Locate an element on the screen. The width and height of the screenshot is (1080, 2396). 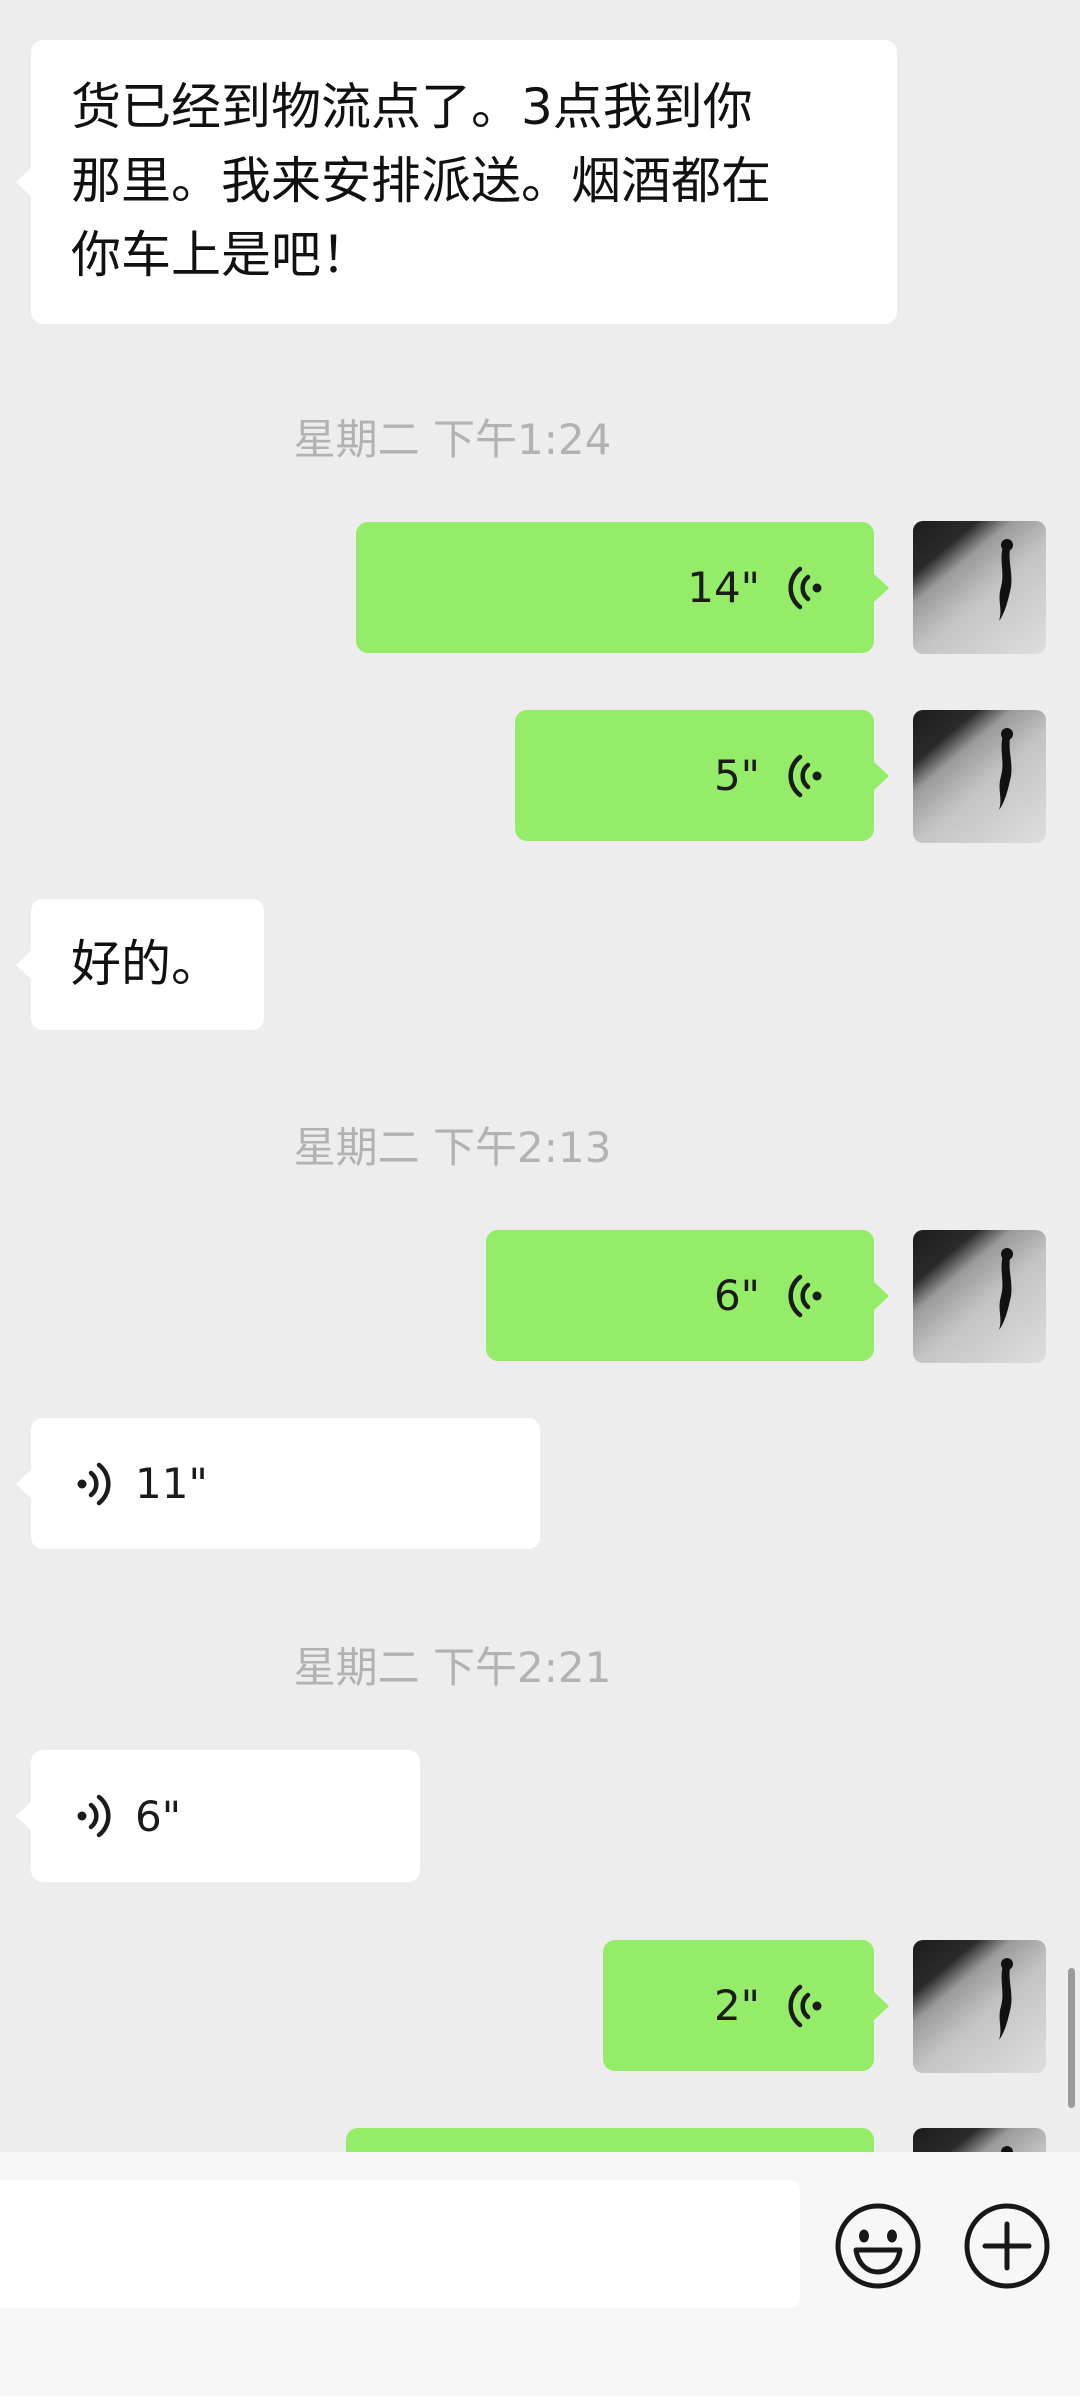
timestamp: 星期二 下午2:21 is located at coordinates (452, 1667).